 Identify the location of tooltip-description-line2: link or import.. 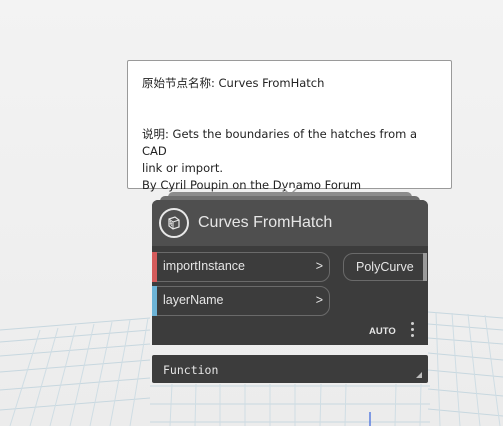
(183, 168).